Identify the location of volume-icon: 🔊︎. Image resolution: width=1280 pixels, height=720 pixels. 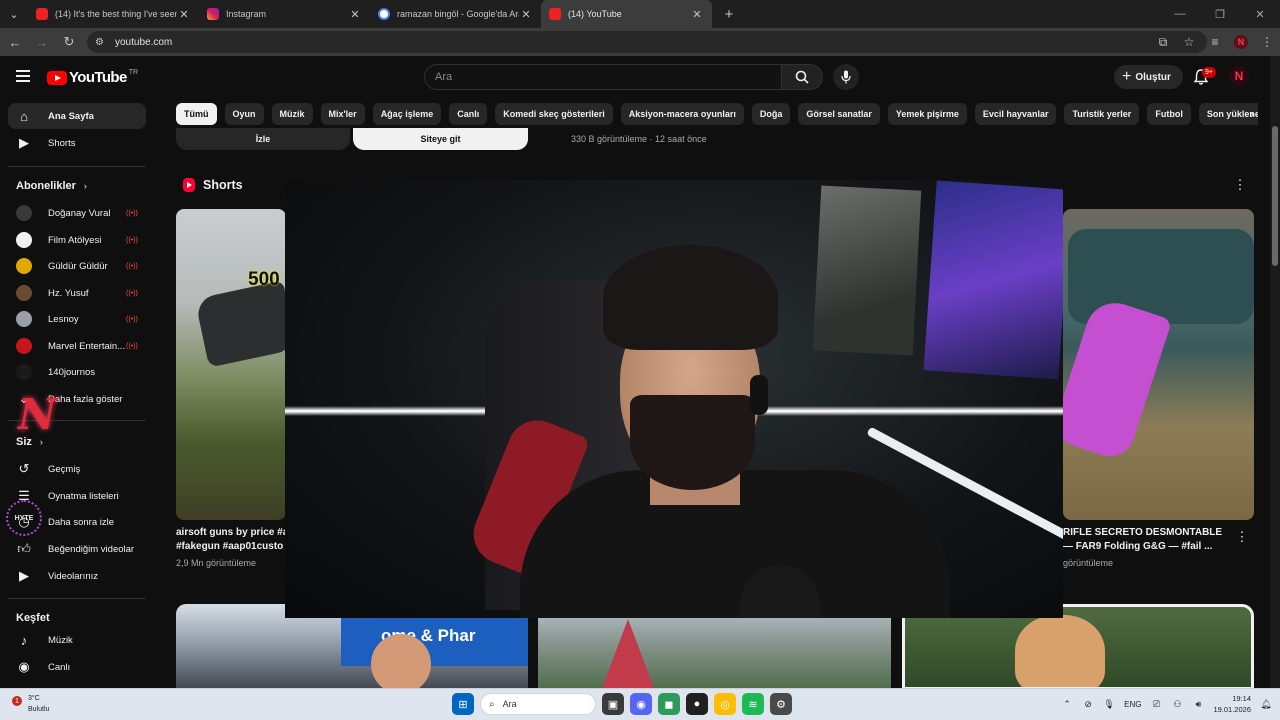
(1198, 704).